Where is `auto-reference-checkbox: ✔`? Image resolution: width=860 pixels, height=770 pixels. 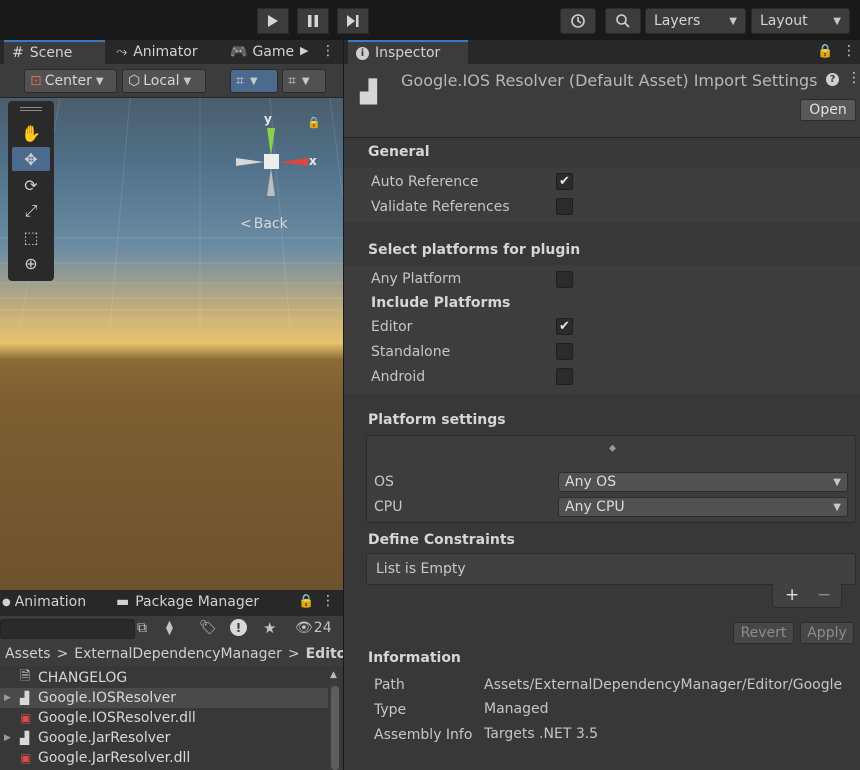
auto-reference-checkbox: ✔ is located at coordinates (564, 181).